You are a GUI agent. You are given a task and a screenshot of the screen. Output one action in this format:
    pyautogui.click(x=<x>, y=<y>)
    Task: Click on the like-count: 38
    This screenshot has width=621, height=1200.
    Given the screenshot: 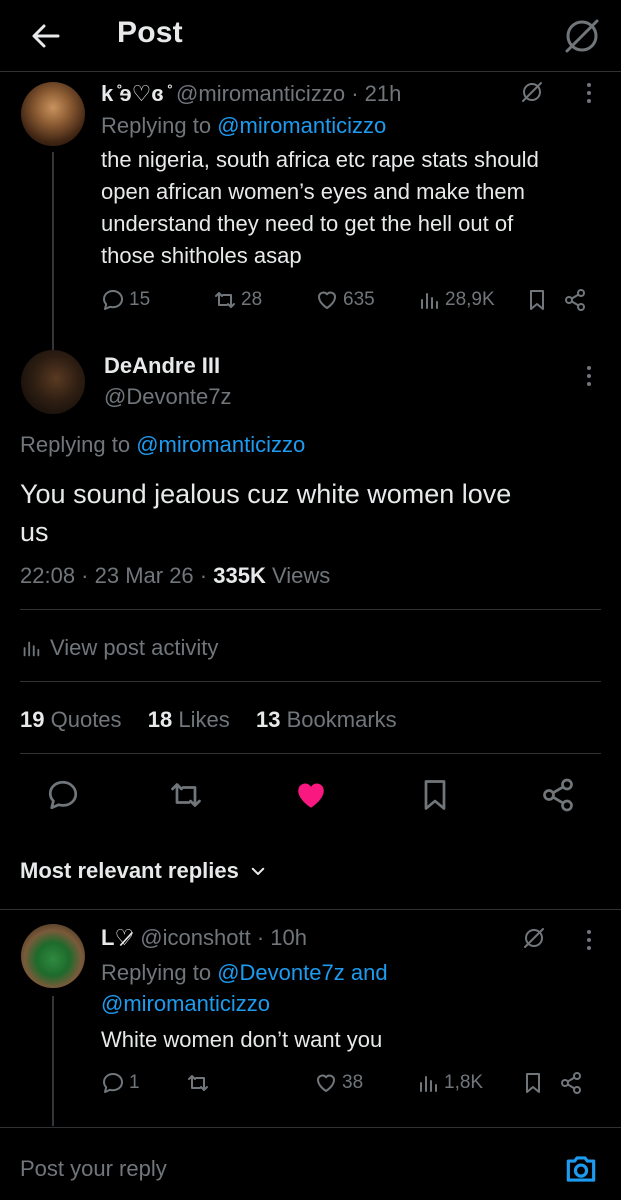 What is the action you would take?
    pyautogui.click(x=353, y=1082)
    